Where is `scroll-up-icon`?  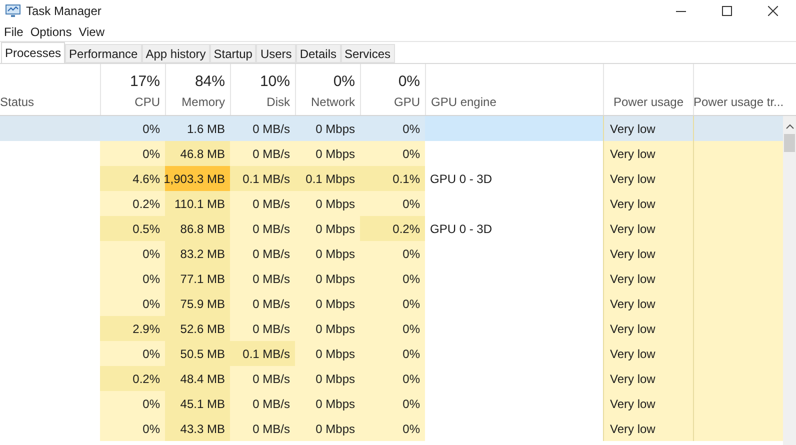 scroll-up-icon is located at coordinates (790, 126).